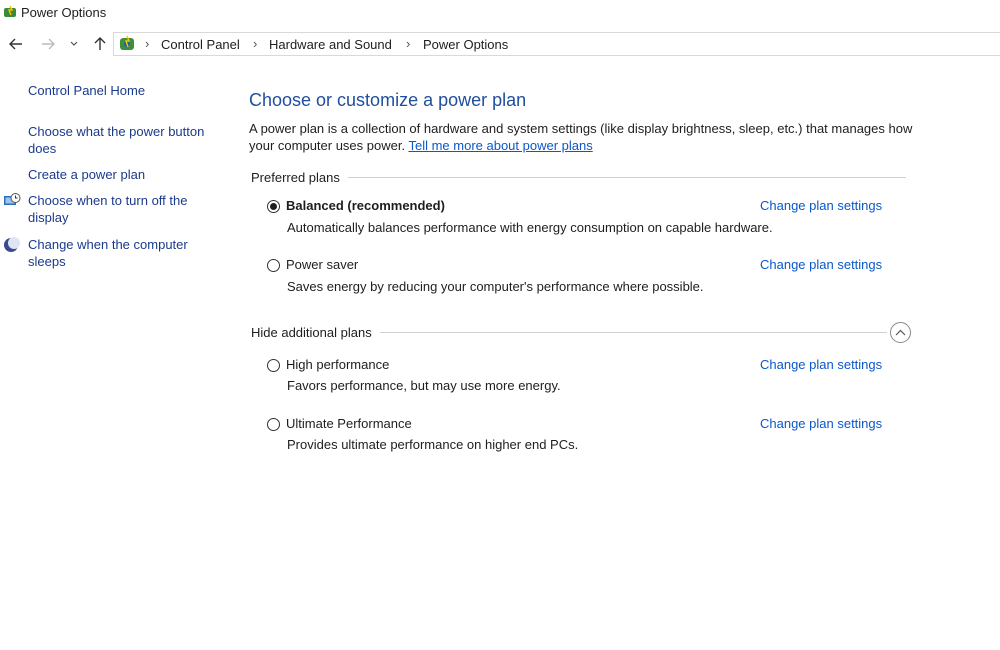 The height and width of the screenshot is (650, 1000). What do you see at coordinates (349, 423) in the screenshot?
I see `ultimate-performance-plan-name: Ultimate Performance` at bounding box center [349, 423].